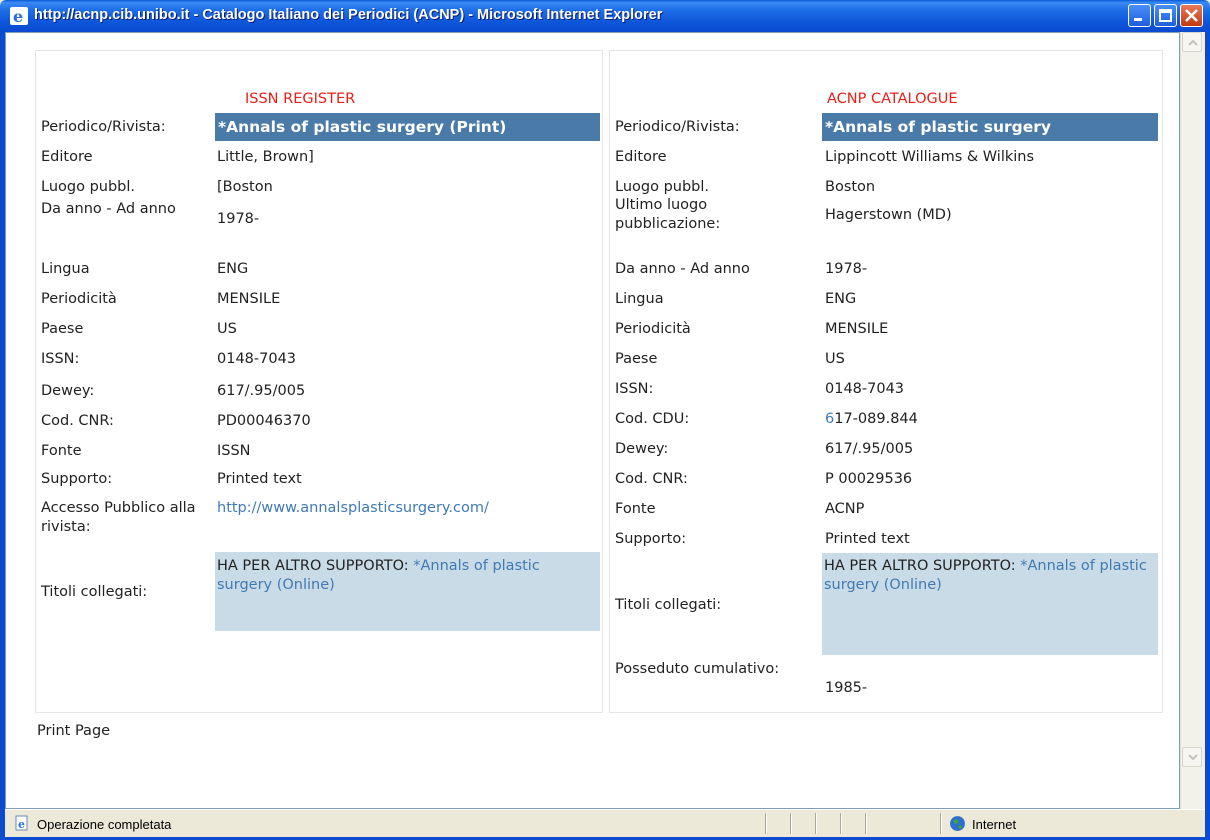 The height and width of the screenshot is (840, 1210). I want to click on holdings-label: Posseduto cumulativo:, so click(697, 669).